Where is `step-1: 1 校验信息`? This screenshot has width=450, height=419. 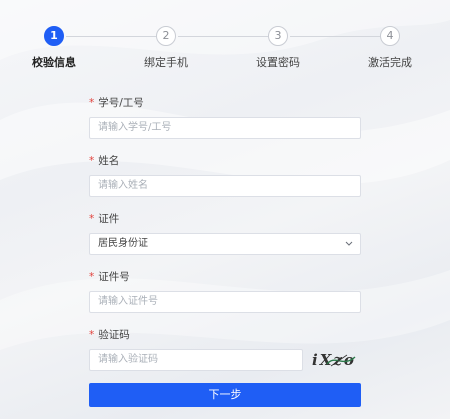
step-1: 1 校验信息 is located at coordinates (54, 48).